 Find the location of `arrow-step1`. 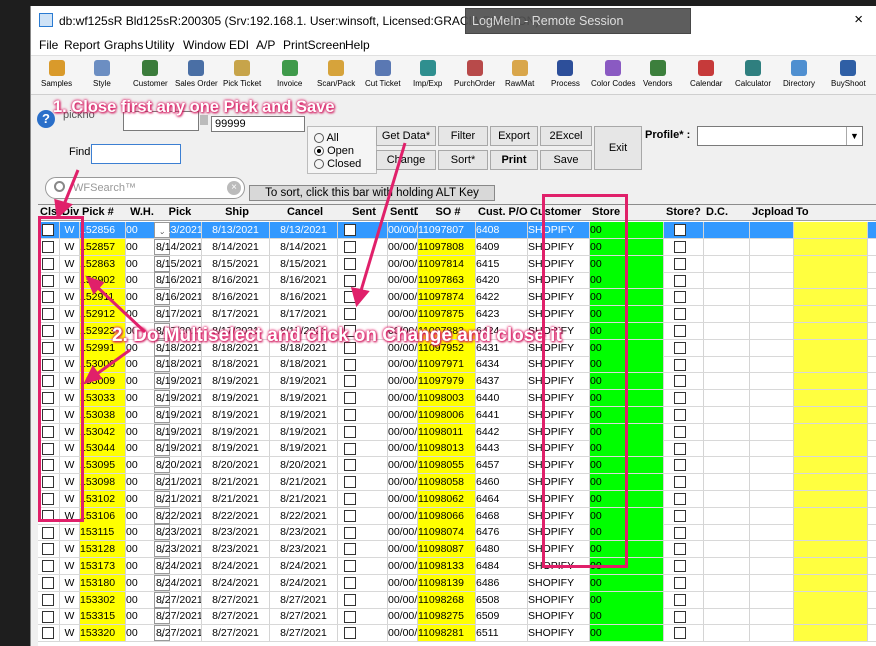

arrow-step1 is located at coordinates (70, 188).